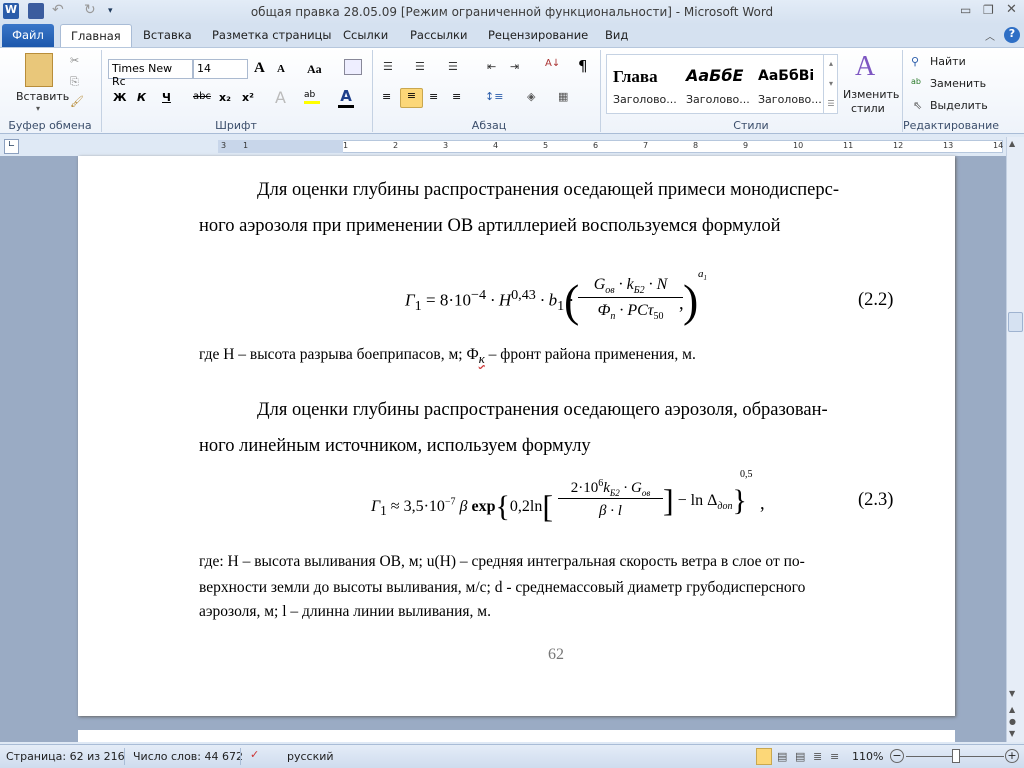  I want to click on outline-icon: ≣, so click(817, 756).